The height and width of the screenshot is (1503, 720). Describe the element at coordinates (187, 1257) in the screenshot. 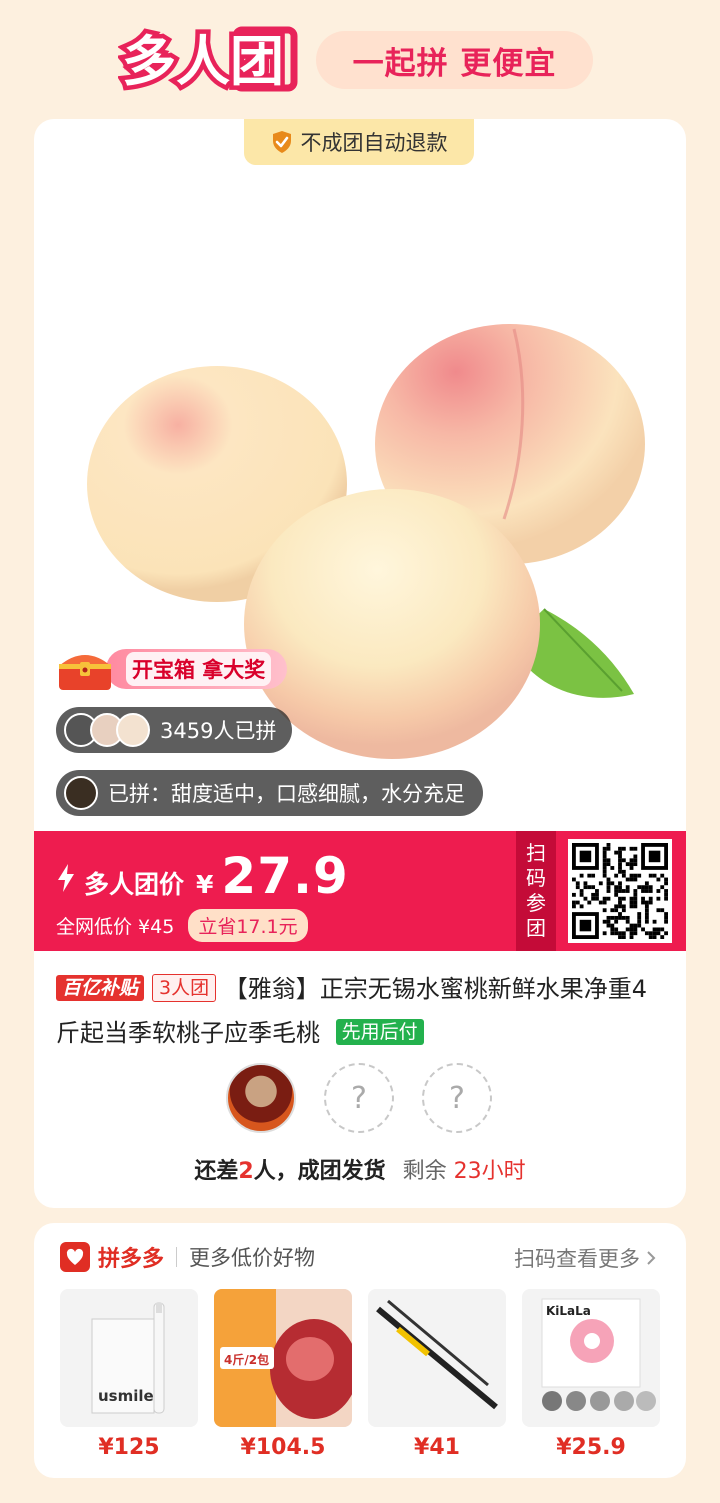

I see `recommend-header: 拼多多 更多低价好物` at that location.